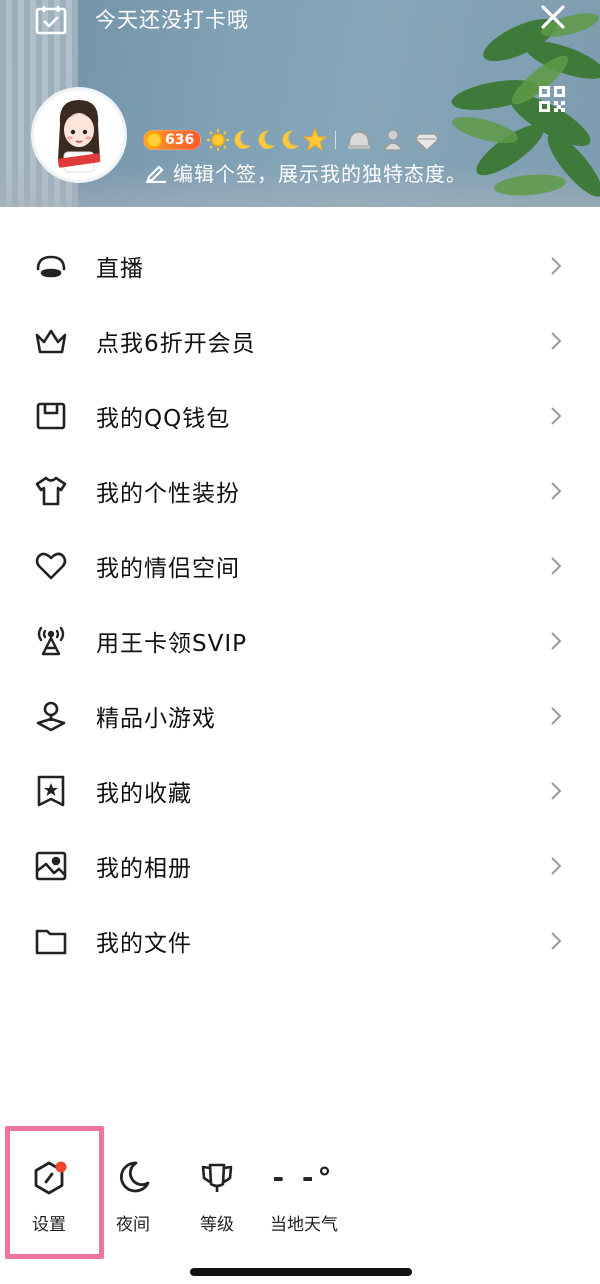 The height and width of the screenshot is (1284, 600). Describe the element at coordinates (51, 416) in the screenshot. I see `wallet-icon` at that location.